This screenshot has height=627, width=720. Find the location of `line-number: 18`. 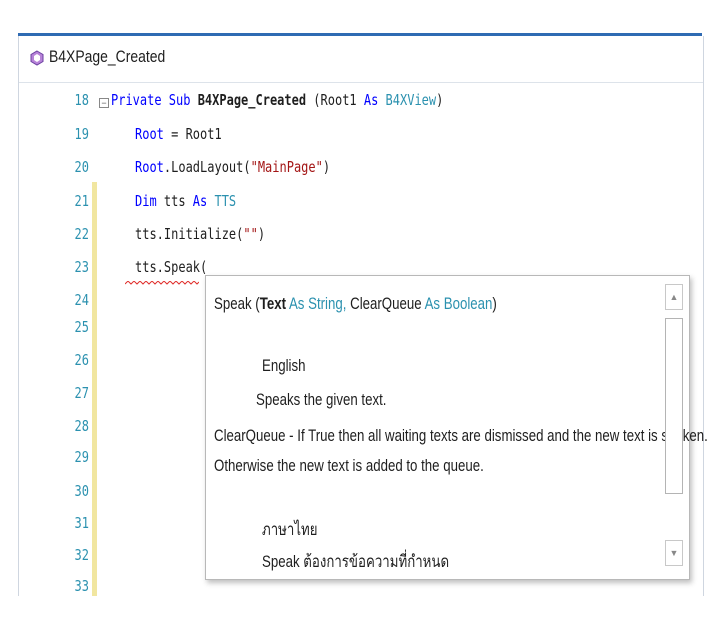

line-number: 18 is located at coordinates (81, 100).